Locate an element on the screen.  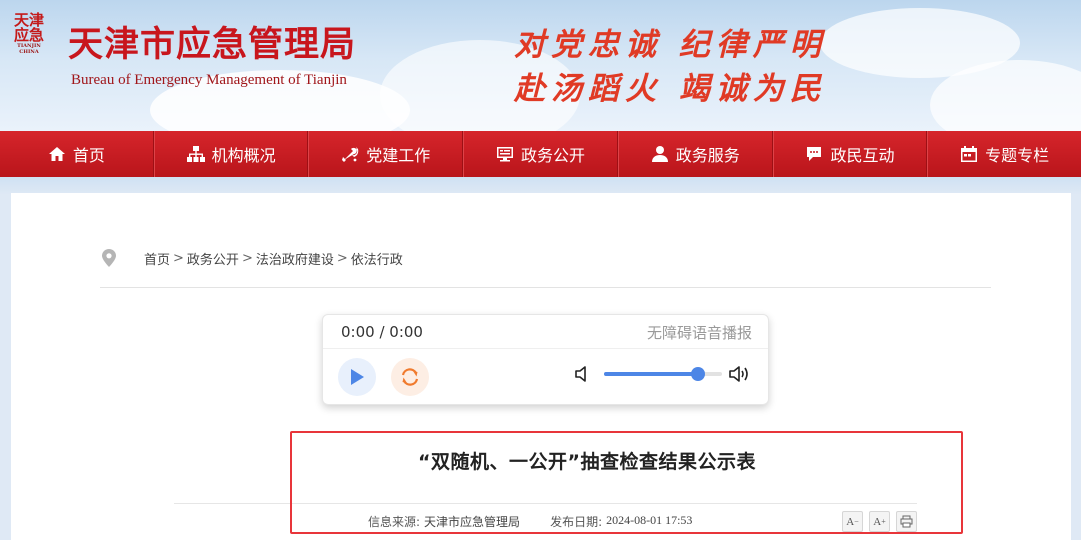
nav-item-organization: 机构概况 is located at coordinates (231, 154).